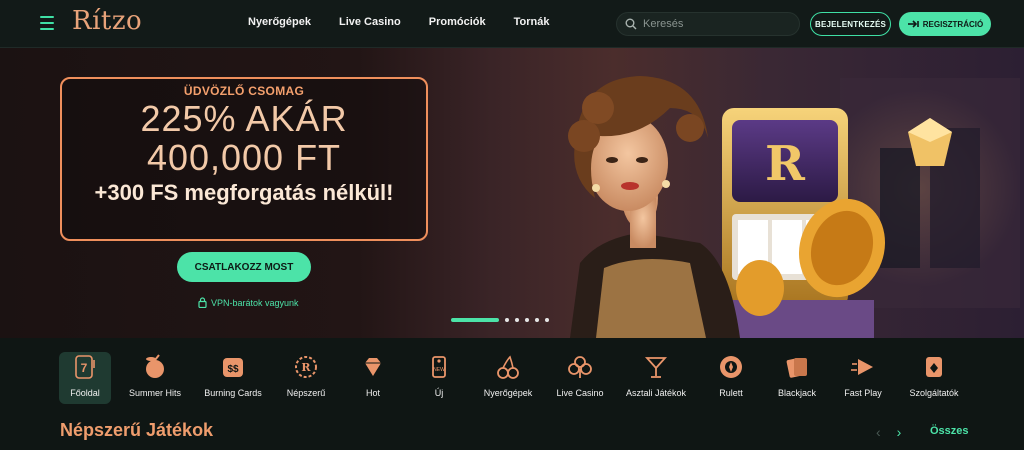 The image size is (1024, 450). What do you see at coordinates (953, 24) in the screenshot?
I see `register-label: REGISZTRÁCIÓ` at bounding box center [953, 24].